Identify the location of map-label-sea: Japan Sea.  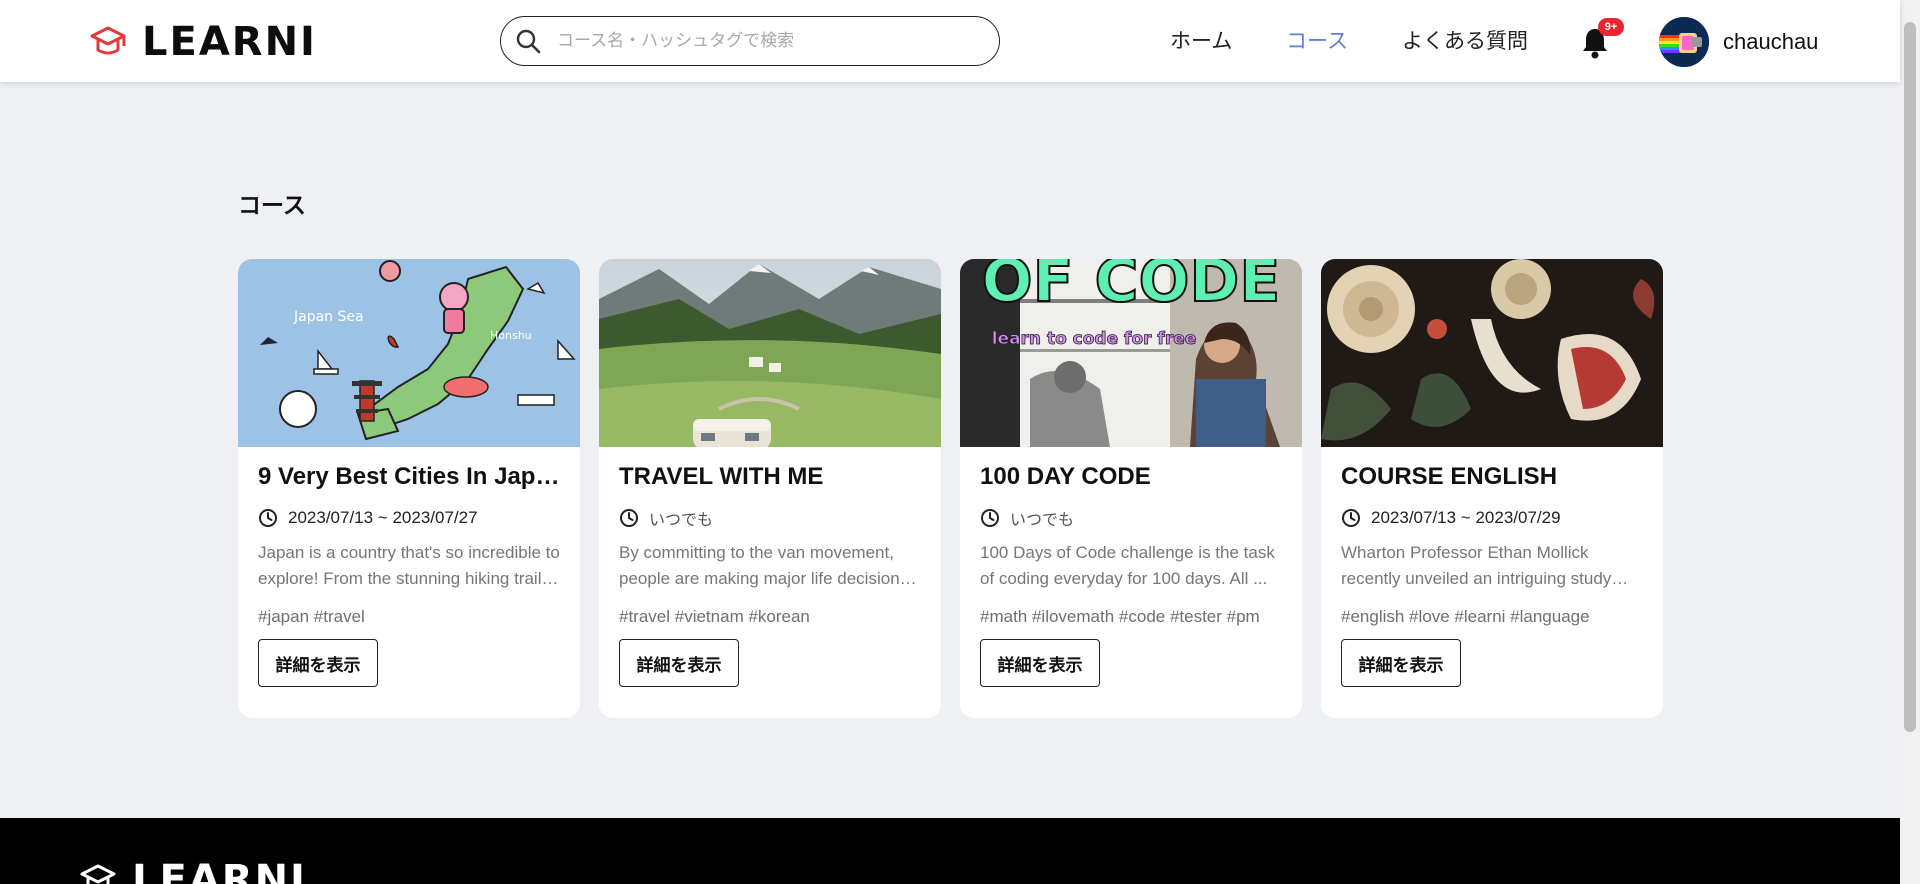
(328, 317).